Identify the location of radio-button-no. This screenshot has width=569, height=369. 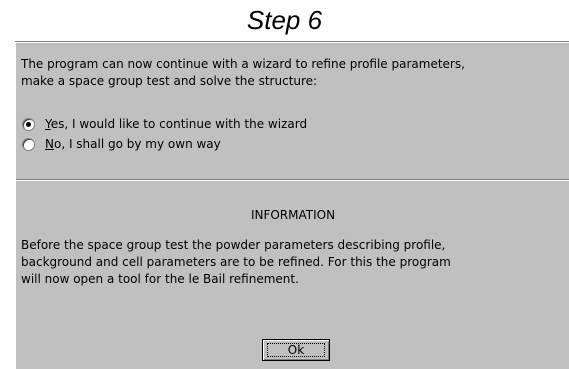
(28, 144).